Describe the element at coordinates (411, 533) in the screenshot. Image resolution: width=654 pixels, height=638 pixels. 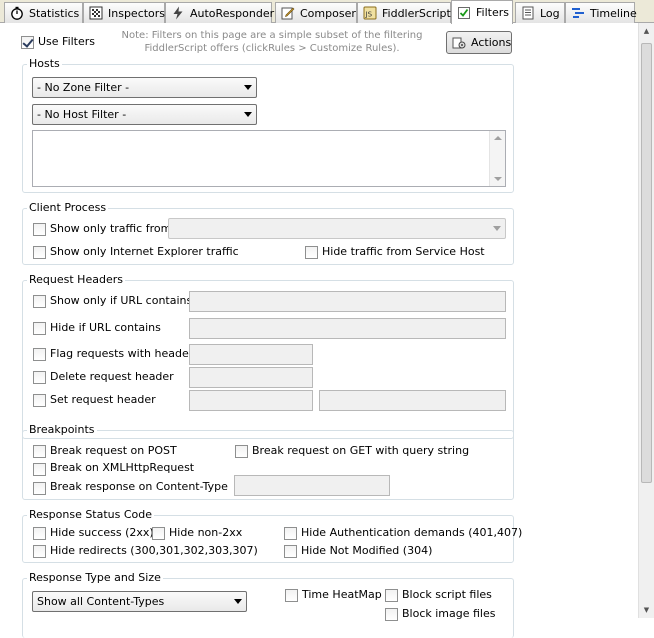
I see `hide-auth-label: Hide Authentication demands (401,407)` at that location.